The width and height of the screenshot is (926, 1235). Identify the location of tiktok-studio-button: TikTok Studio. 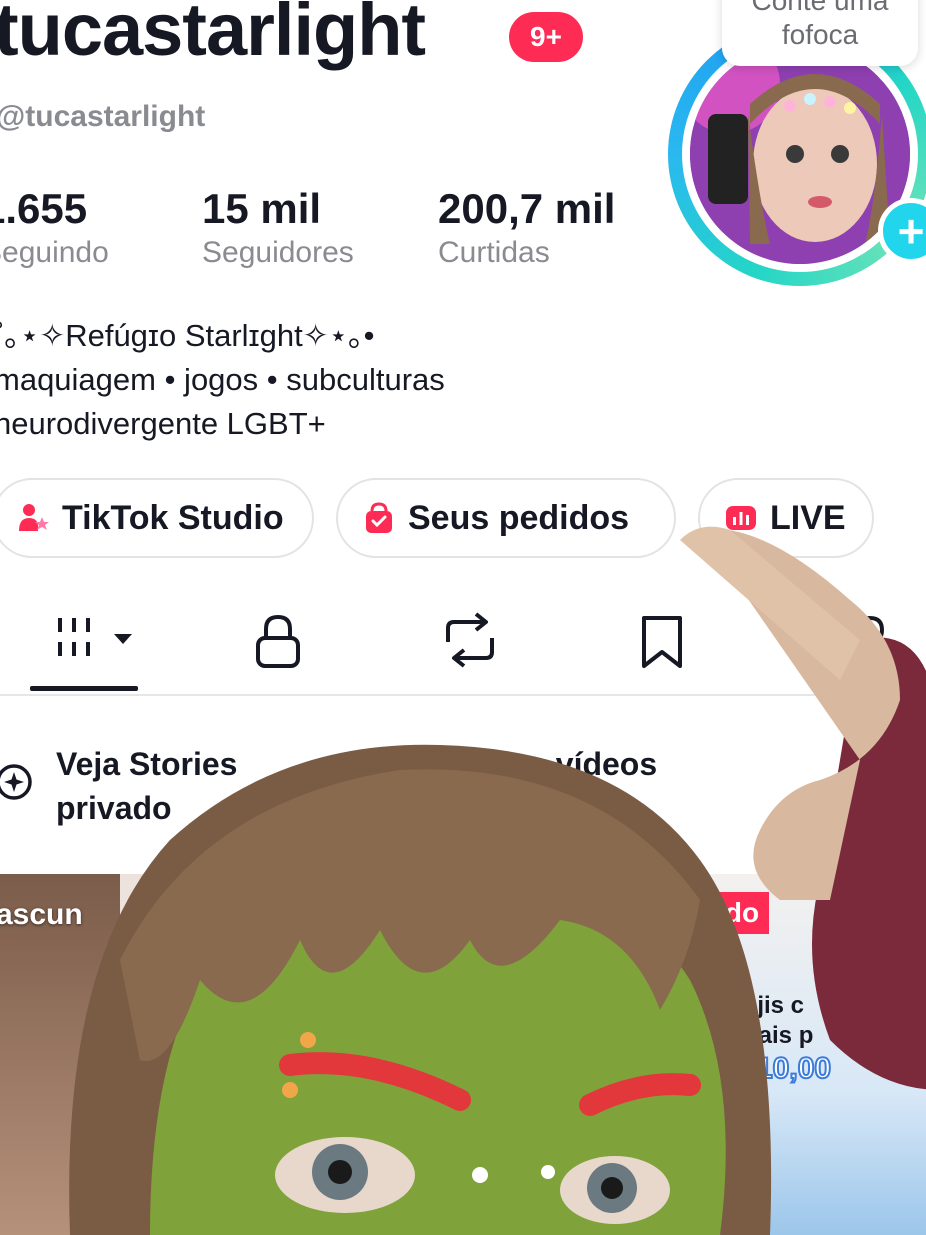
(157, 518).